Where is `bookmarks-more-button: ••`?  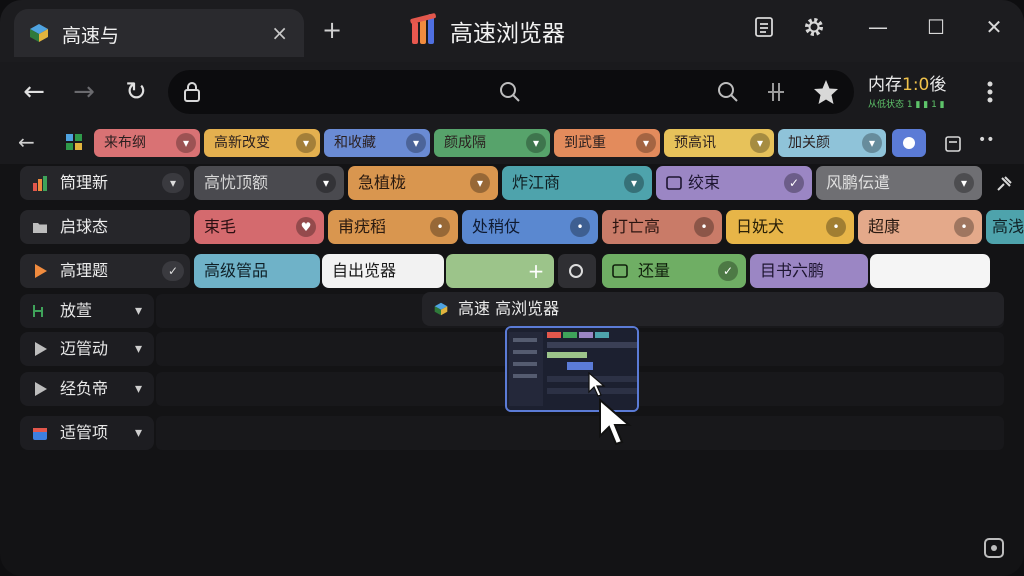 bookmarks-more-button: •• is located at coordinates (986, 140).